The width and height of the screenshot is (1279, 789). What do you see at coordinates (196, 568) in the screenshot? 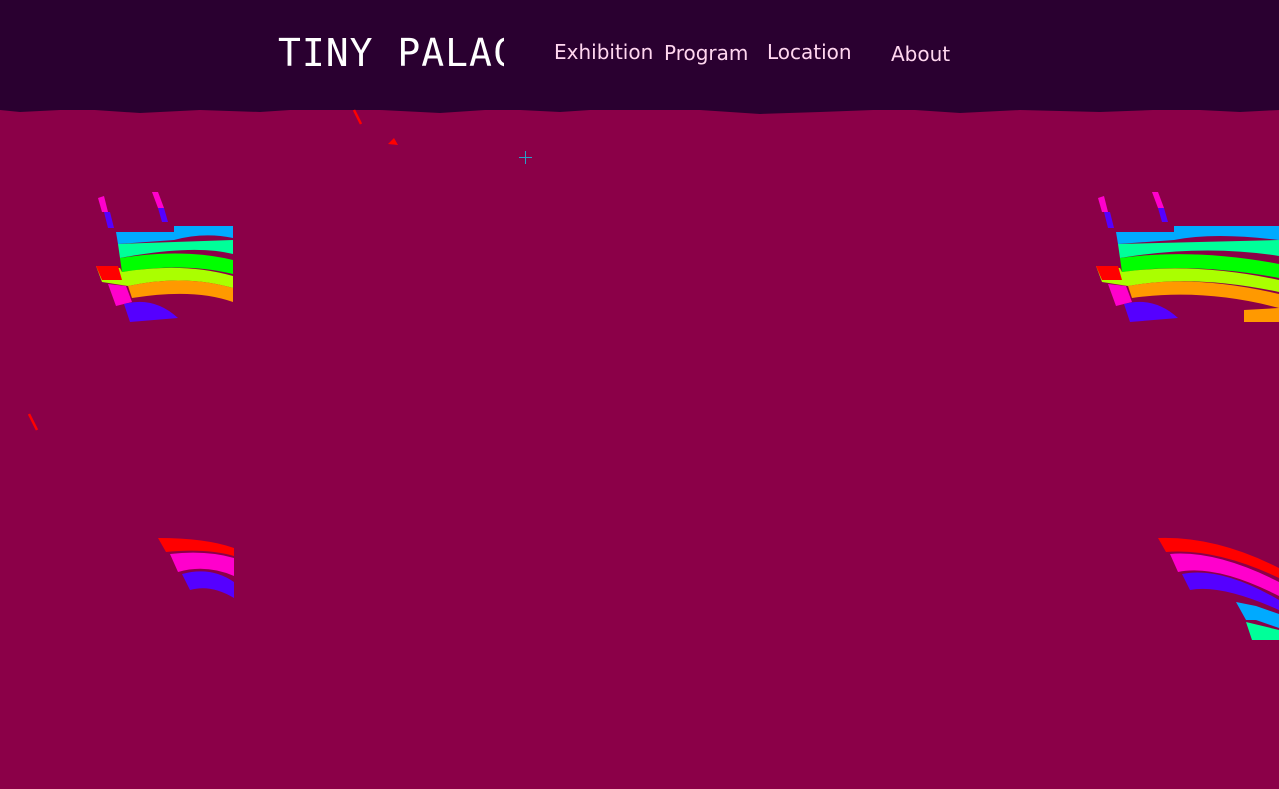
I see `rainbow-art-bottom-left` at bounding box center [196, 568].